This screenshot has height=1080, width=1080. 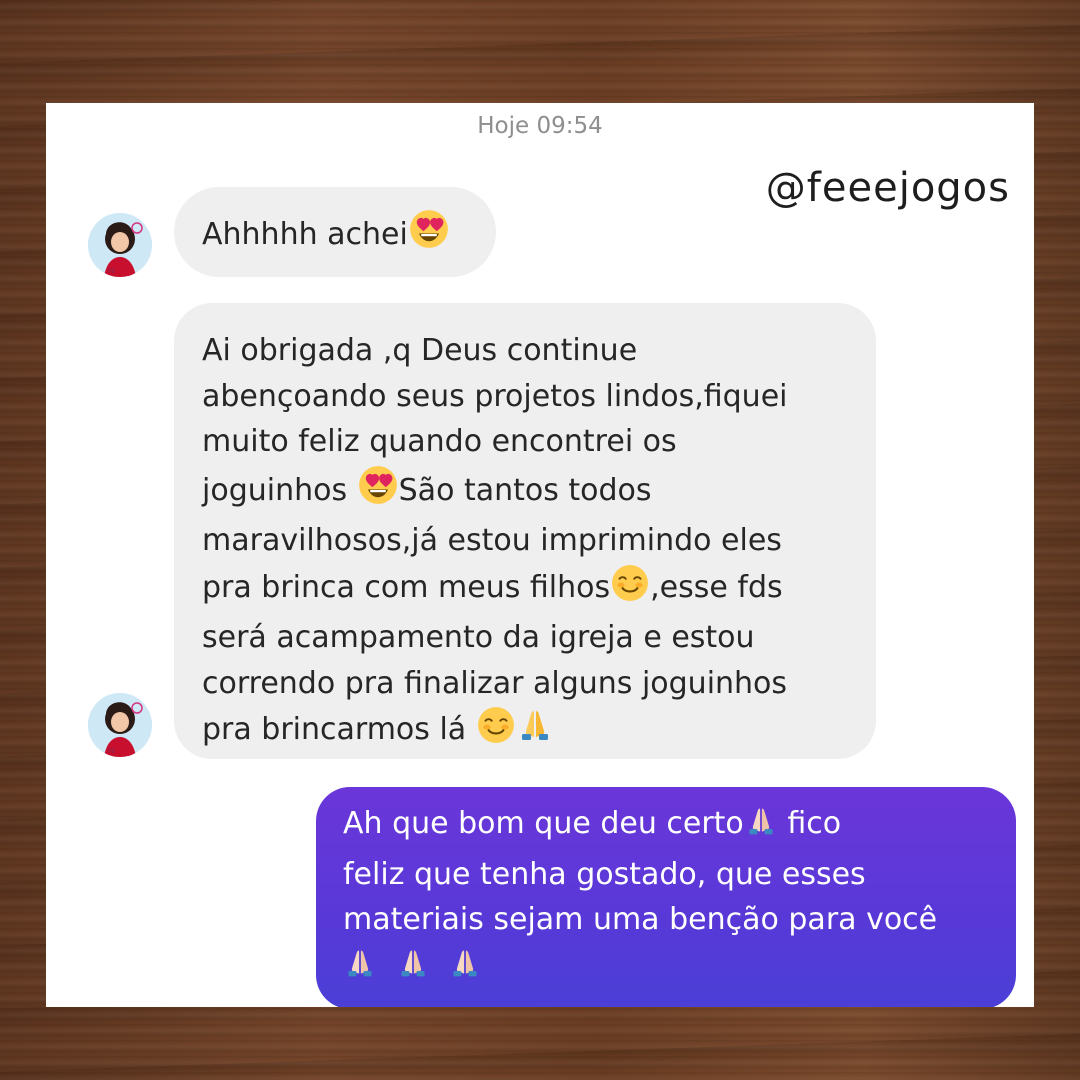 What do you see at coordinates (339, 729) in the screenshot?
I see `message-text: pra brincarmos lá` at bounding box center [339, 729].